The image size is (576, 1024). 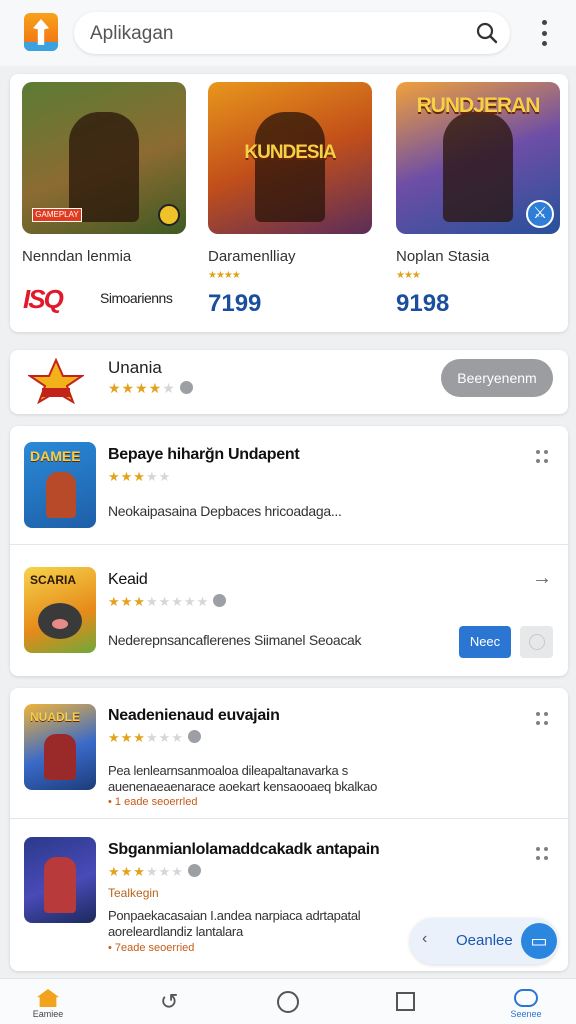 What do you see at coordinates (289, 382) in the screenshot?
I see `developer-card: Unania ★★★★★ Beeryenenm` at bounding box center [289, 382].